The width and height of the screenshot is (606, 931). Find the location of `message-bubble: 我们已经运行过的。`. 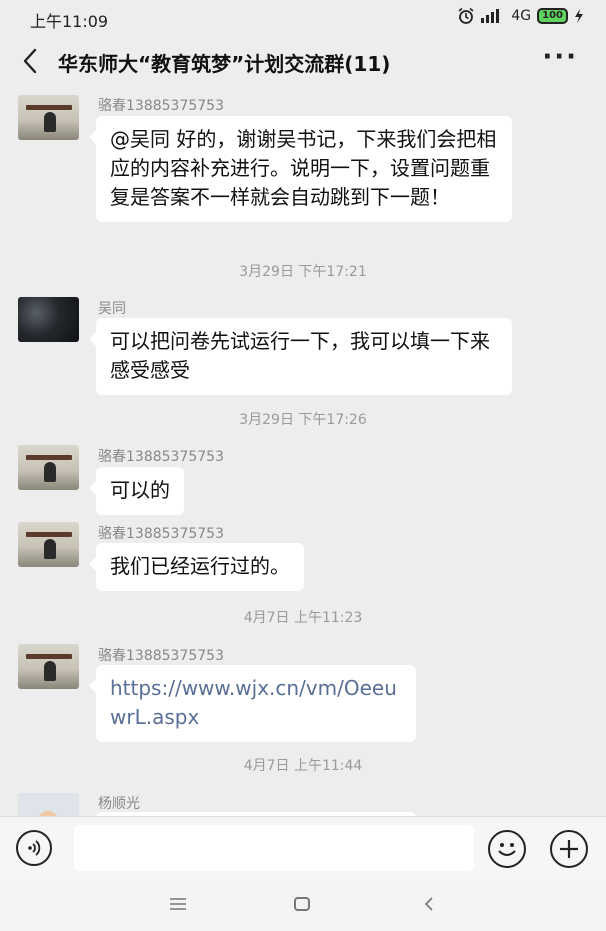

message-bubble: 我们已经运行过的。 is located at coordinates (196, 567).